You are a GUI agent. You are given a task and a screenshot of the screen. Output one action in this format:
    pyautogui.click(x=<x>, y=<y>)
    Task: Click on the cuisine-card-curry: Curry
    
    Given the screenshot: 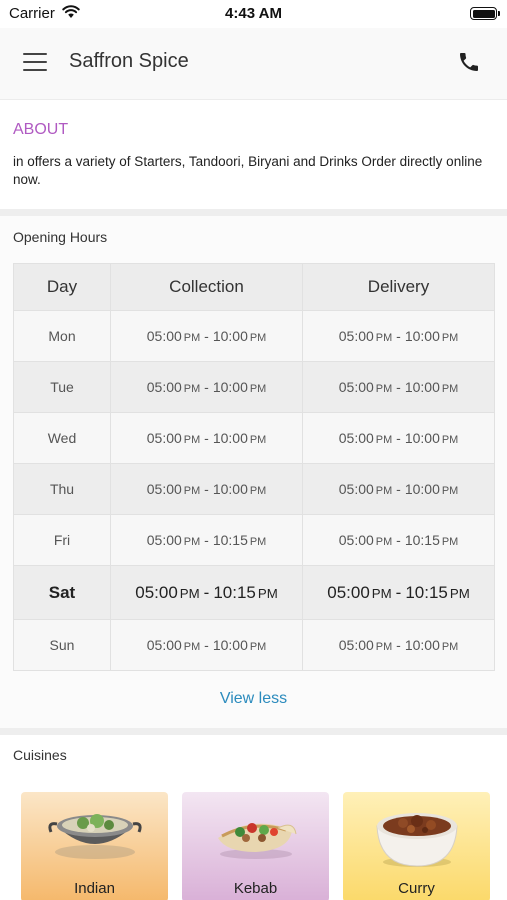 What is the action you would take?
    pyautogui.click(x=416, y=846)
    